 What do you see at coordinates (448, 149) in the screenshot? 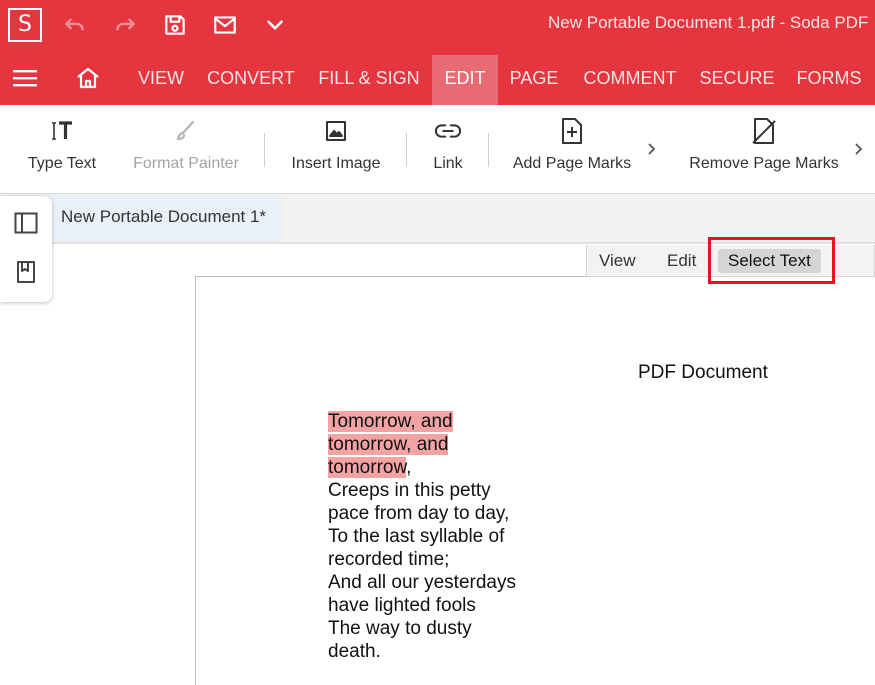
I see `link-button: Link` at bounding box center [448, 149].